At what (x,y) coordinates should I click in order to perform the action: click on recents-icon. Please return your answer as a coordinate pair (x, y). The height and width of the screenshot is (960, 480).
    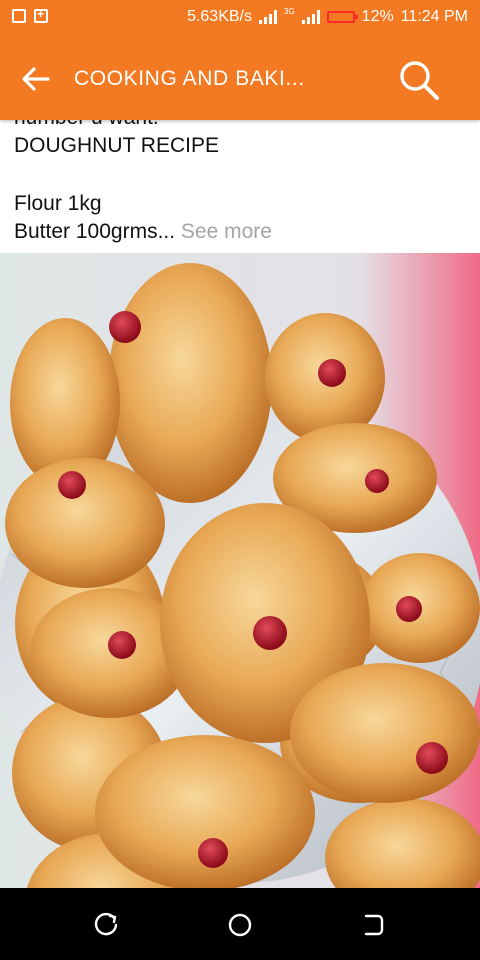
    Looking at the image, I should click on (107, 925).